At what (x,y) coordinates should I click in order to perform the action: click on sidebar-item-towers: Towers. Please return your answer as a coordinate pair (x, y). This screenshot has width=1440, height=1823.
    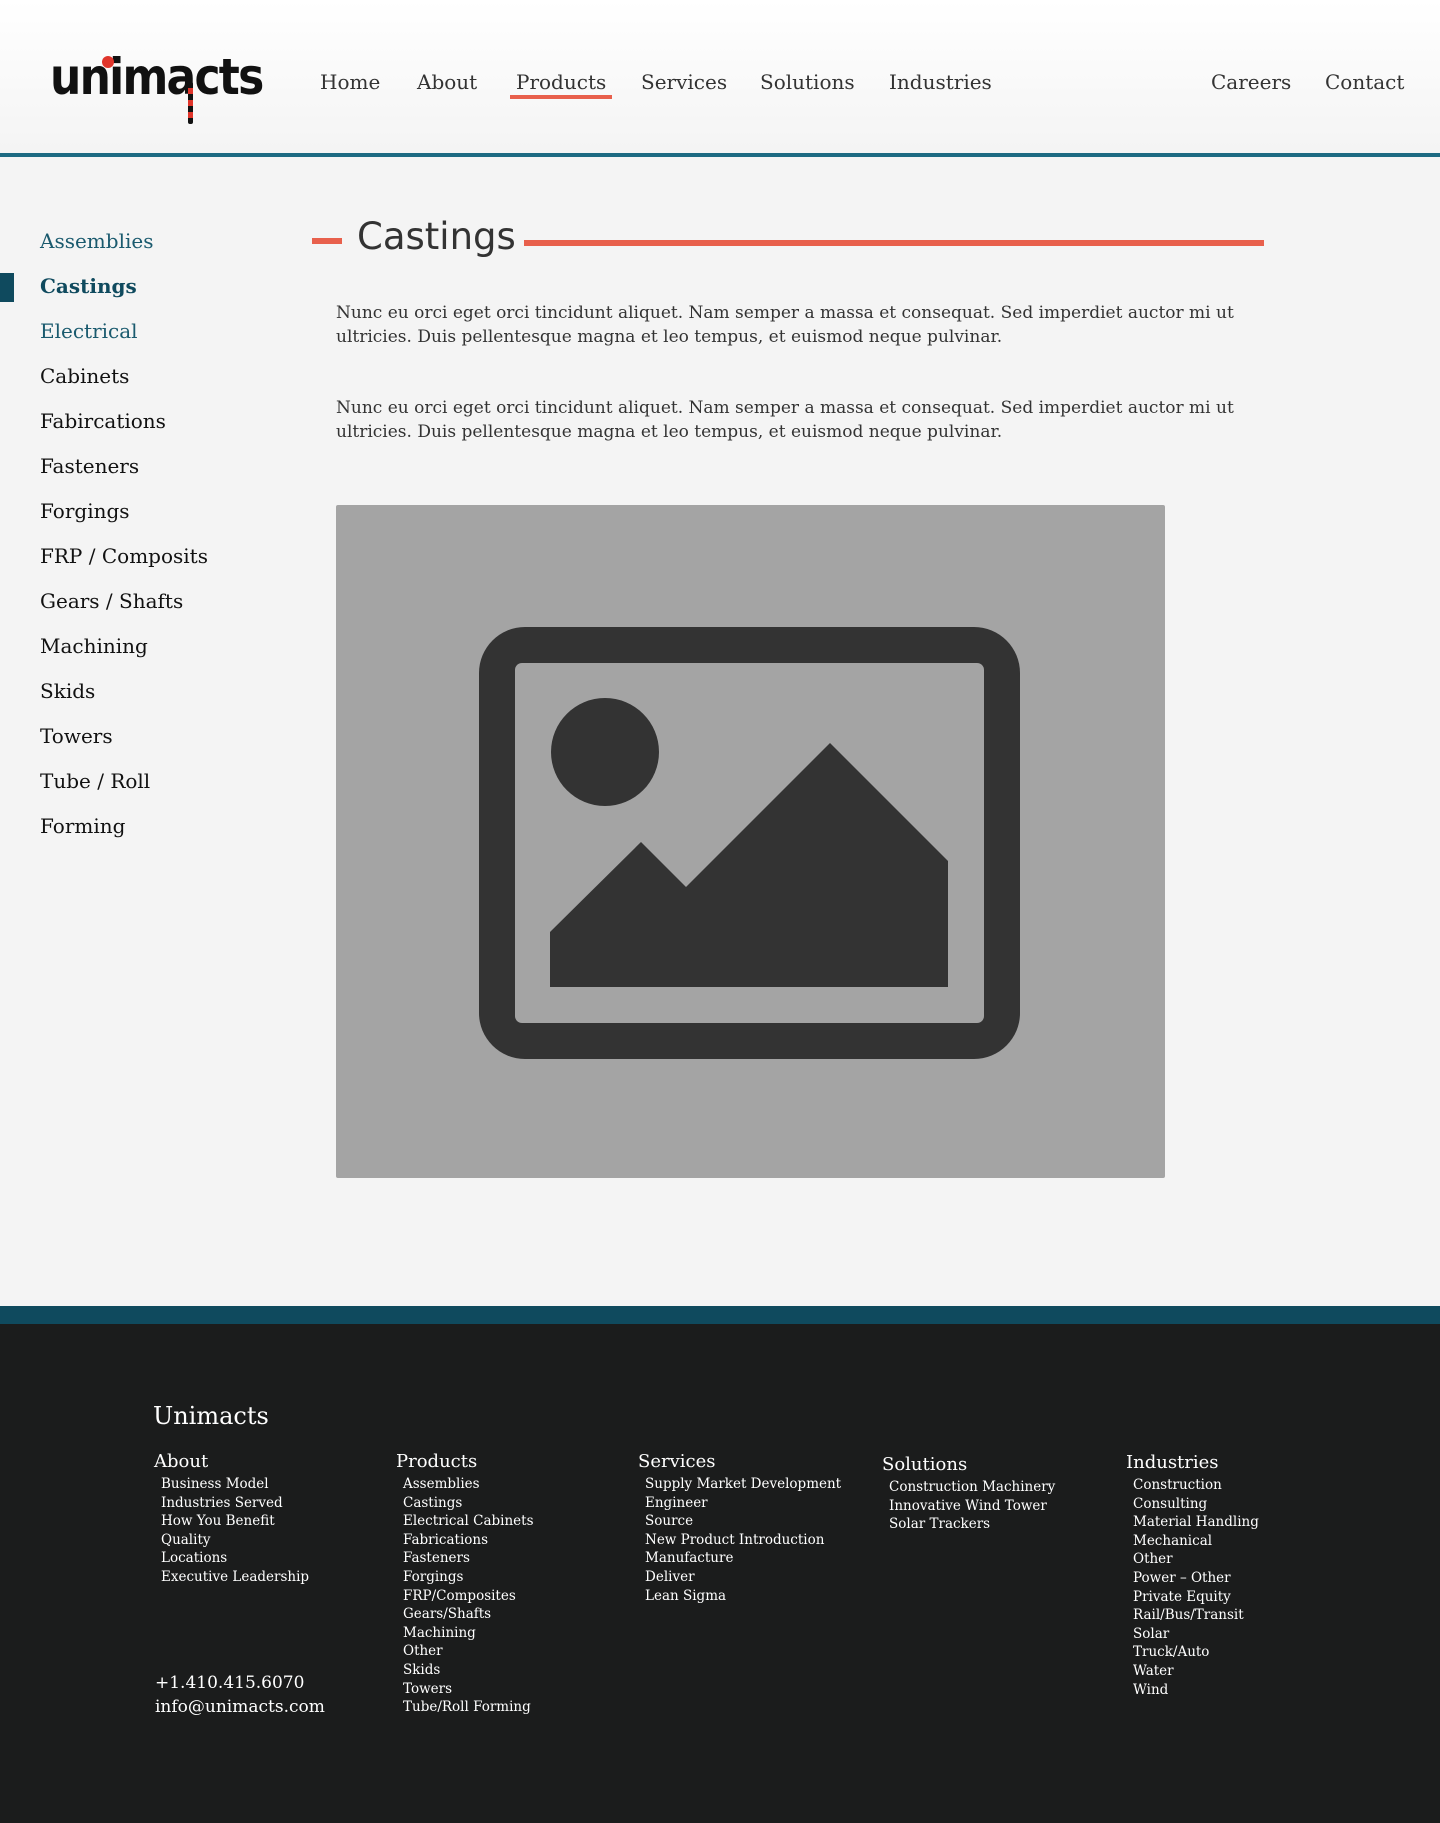
    Looking at the image, I should click on (76, 736).